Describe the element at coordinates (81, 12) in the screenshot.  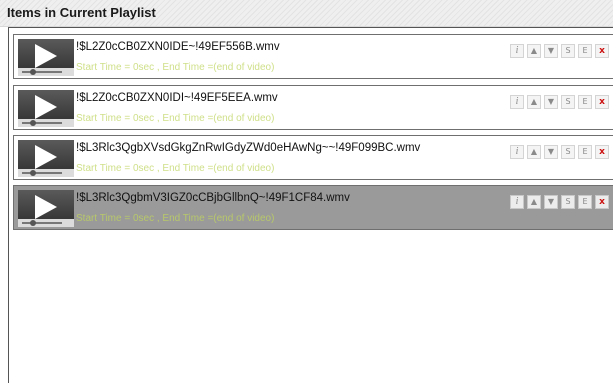
I see `panel-title: Items in Current Playlist` at that location.